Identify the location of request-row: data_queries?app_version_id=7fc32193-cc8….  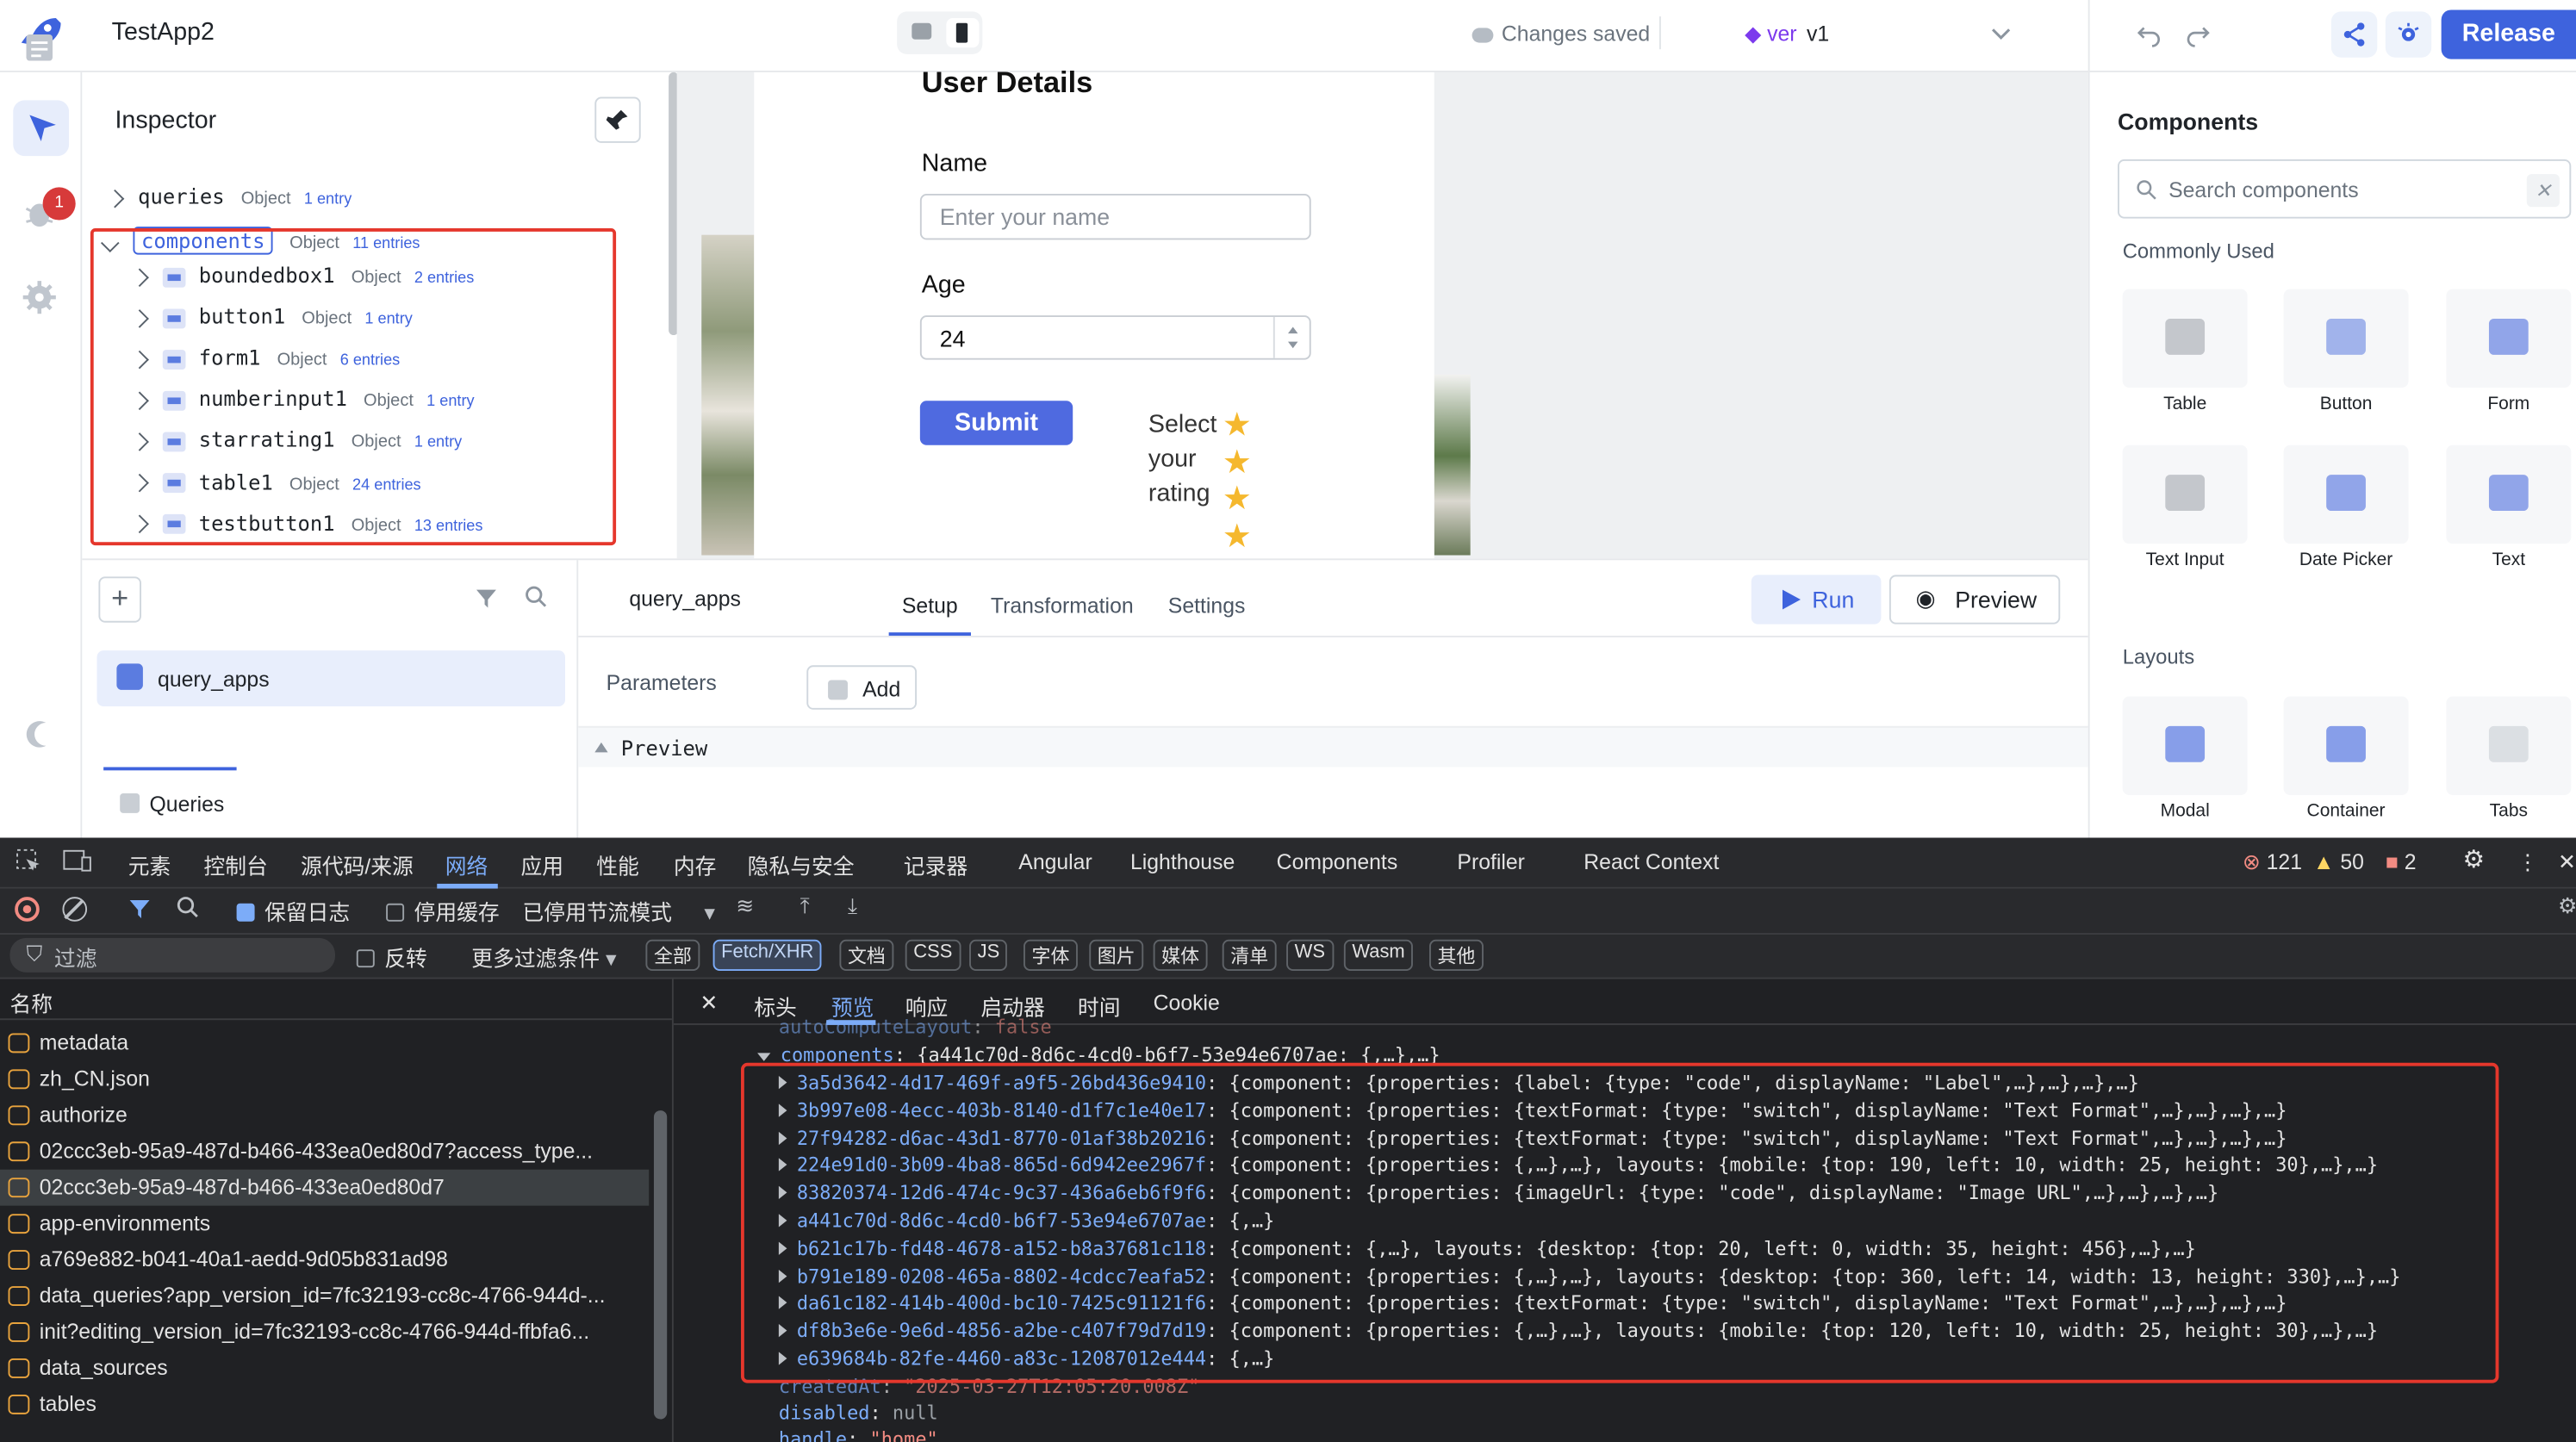
(324, 1296).